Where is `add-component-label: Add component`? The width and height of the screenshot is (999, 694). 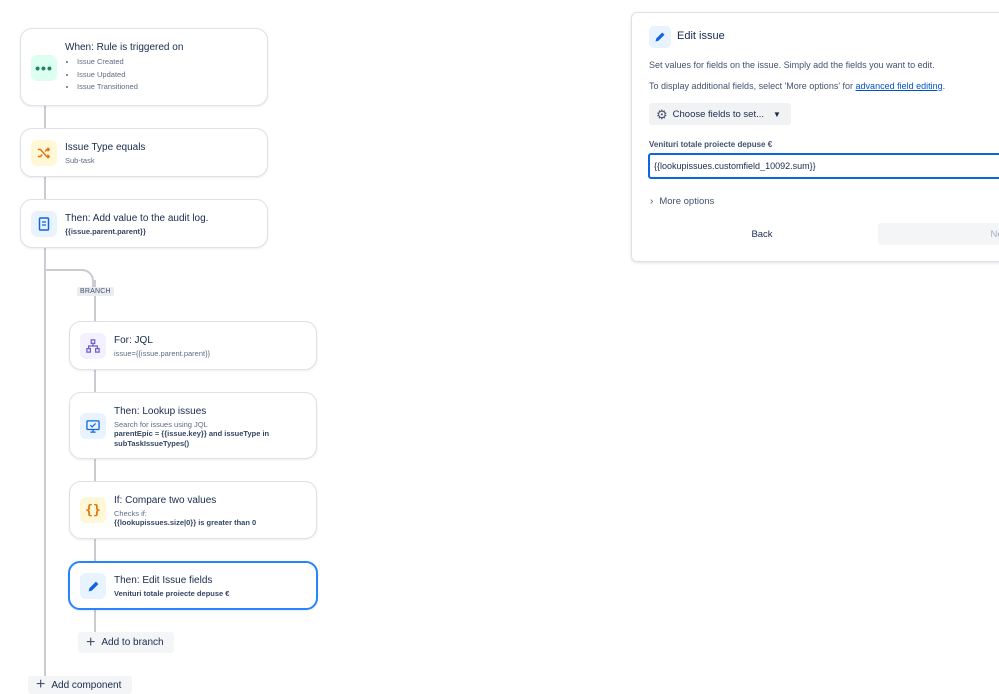 add-component-label: Add component is located at coordinates (86, 685).